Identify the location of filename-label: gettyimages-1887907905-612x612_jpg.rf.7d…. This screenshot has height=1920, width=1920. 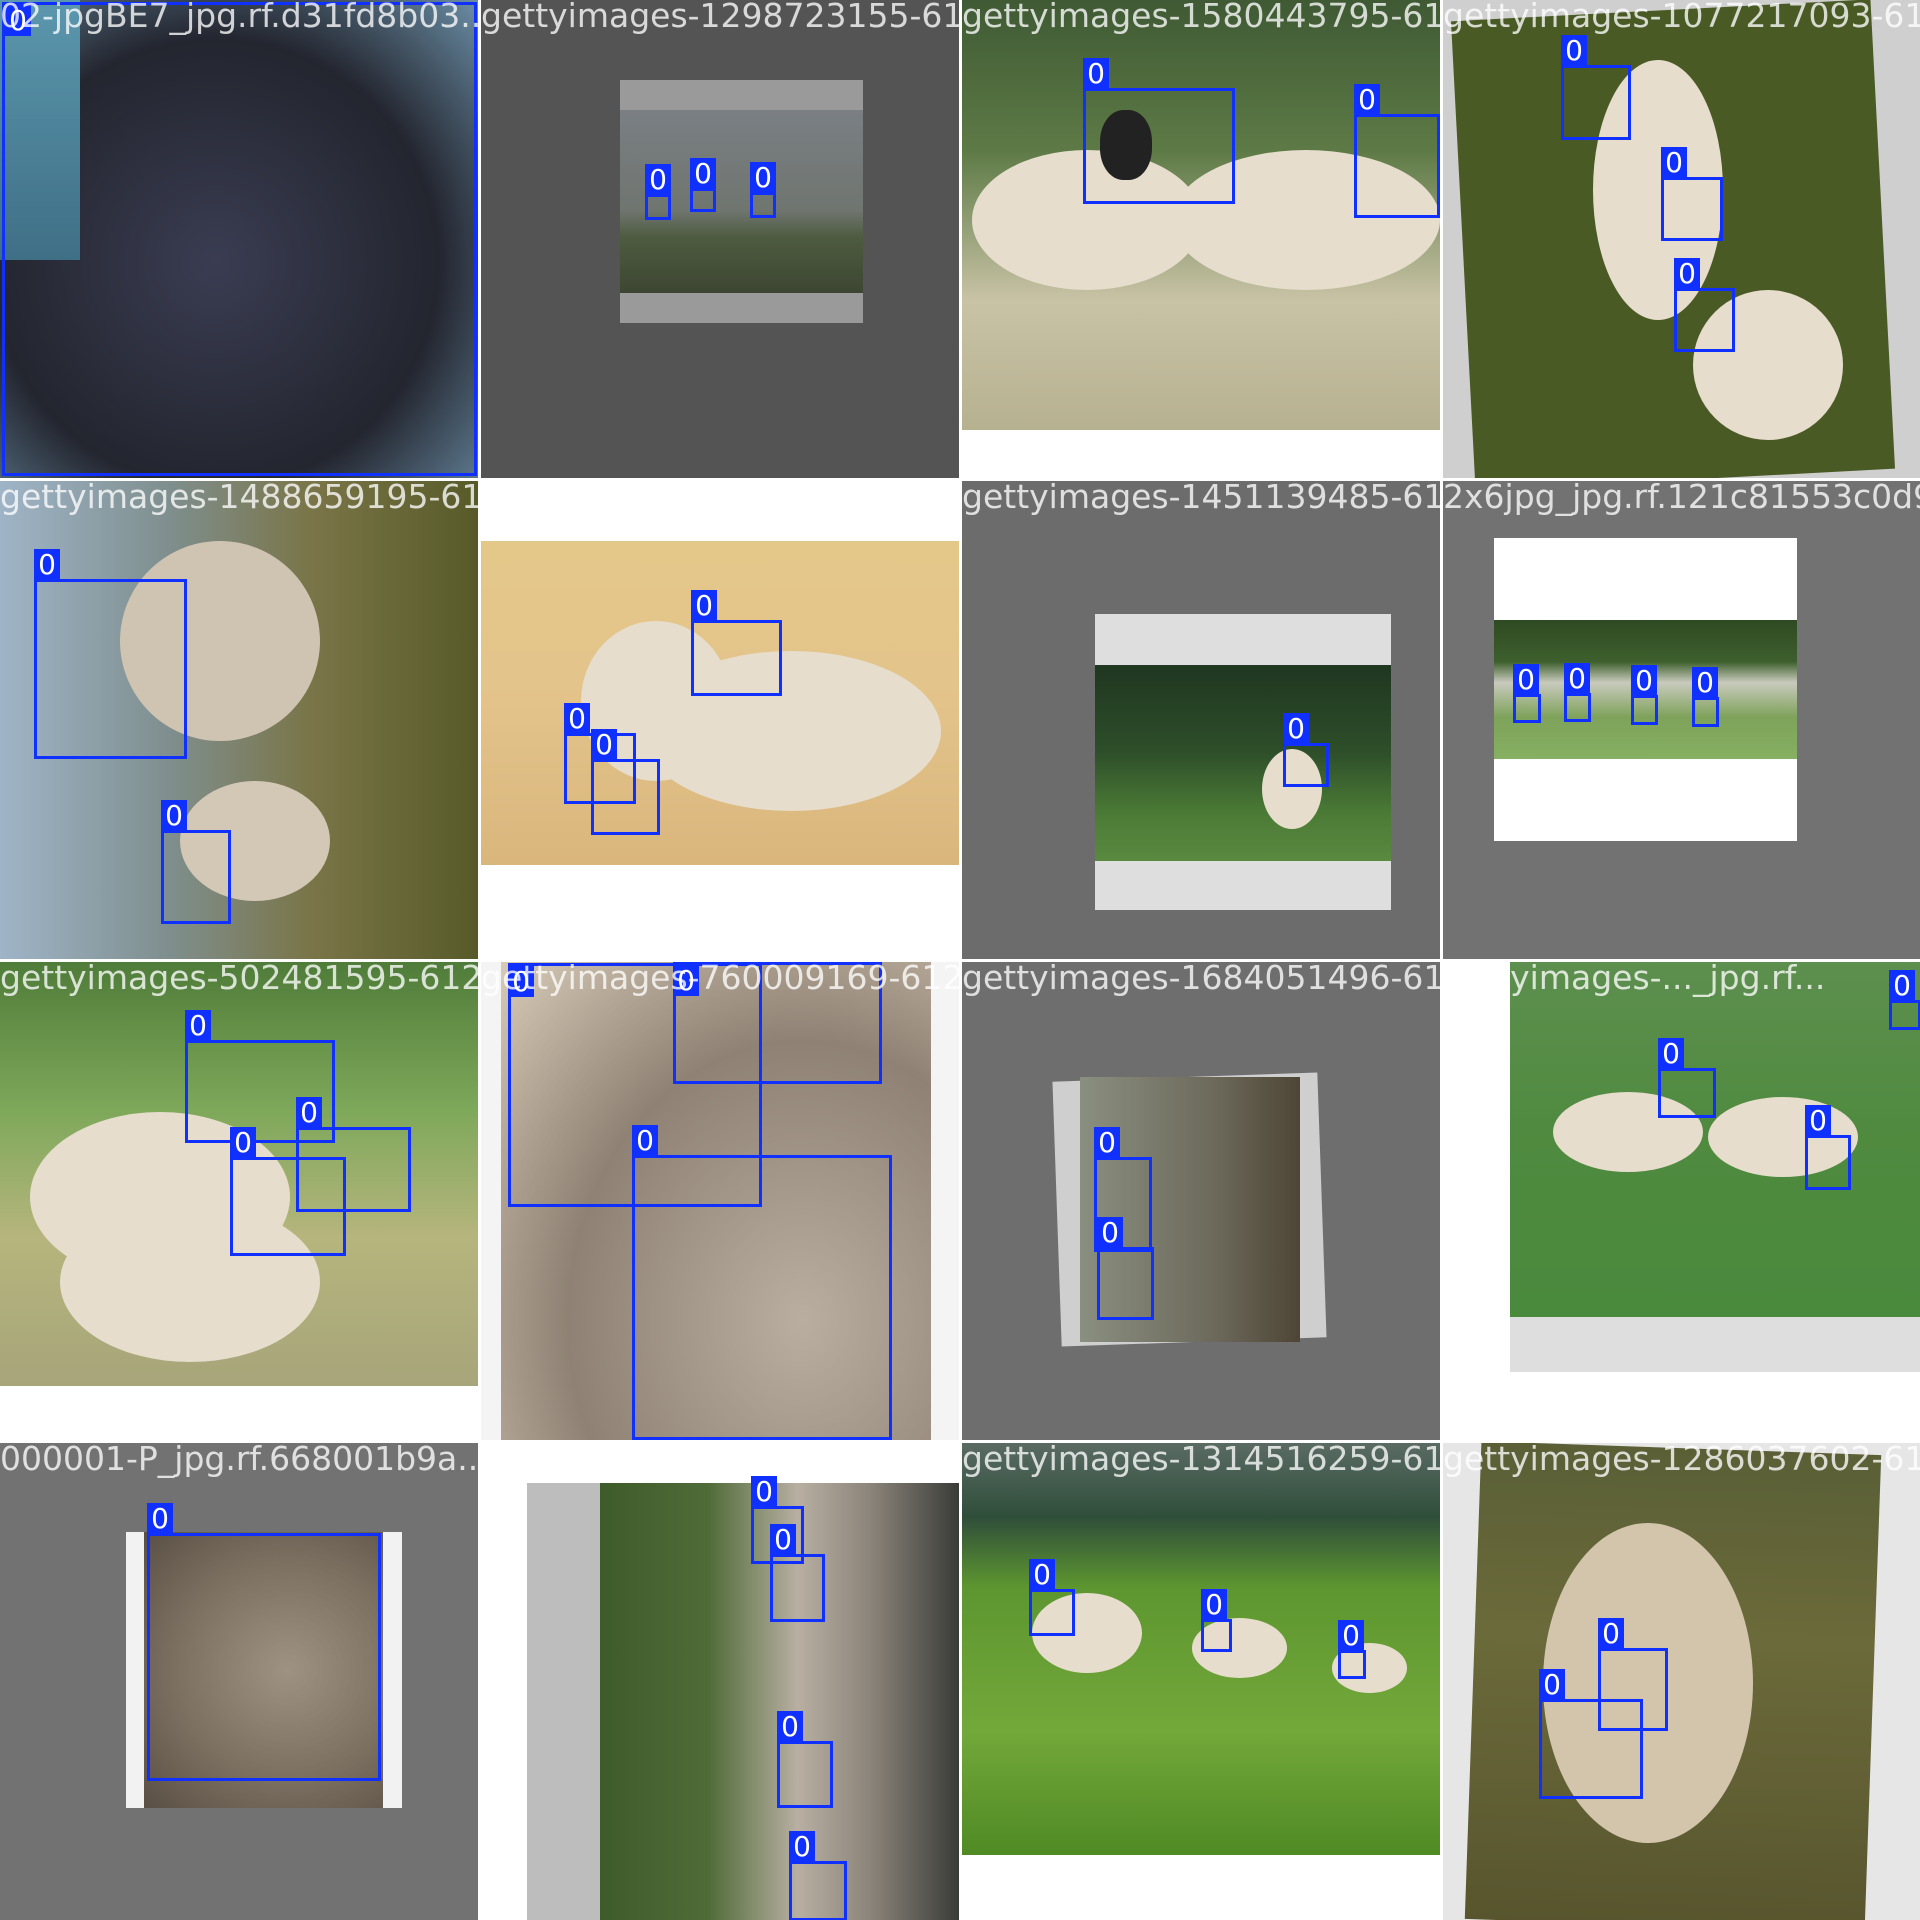
(720, 1460).